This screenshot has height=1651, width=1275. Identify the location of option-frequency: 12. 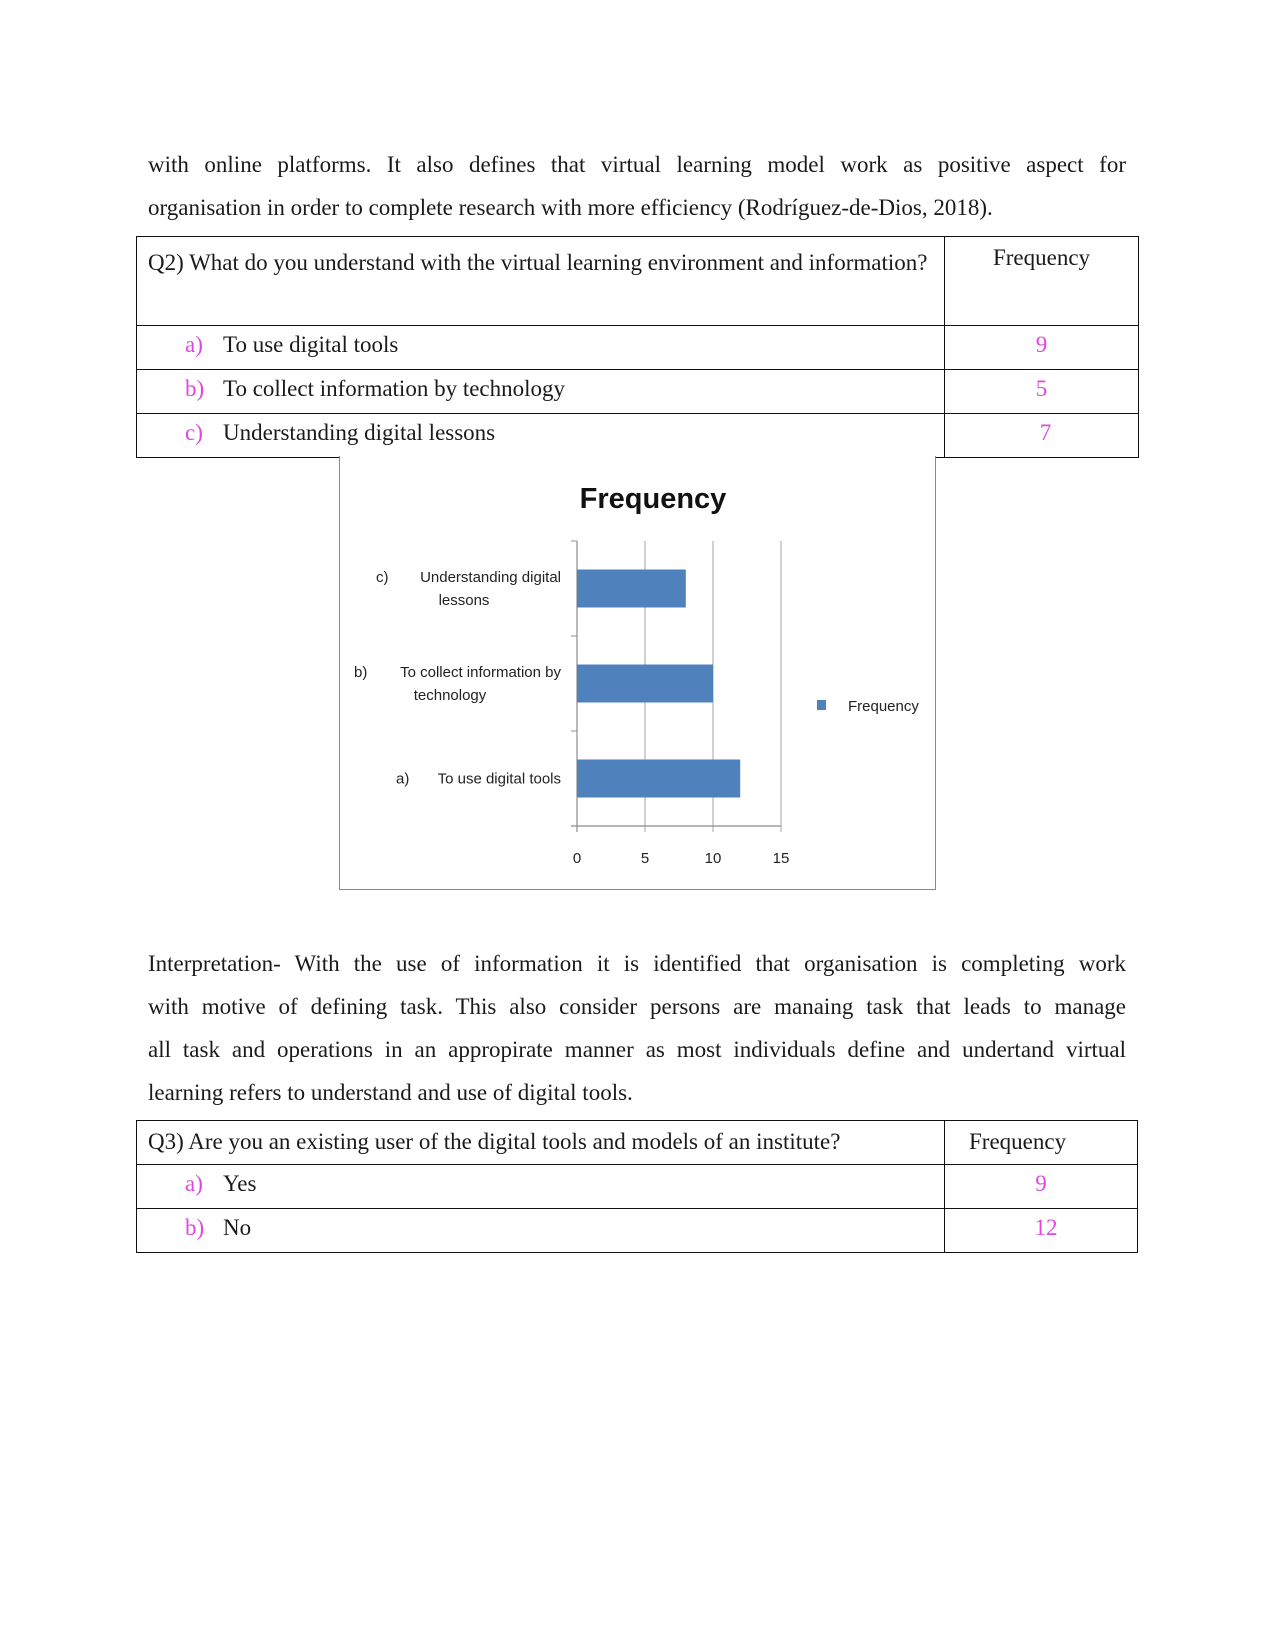
(1046, 1227).